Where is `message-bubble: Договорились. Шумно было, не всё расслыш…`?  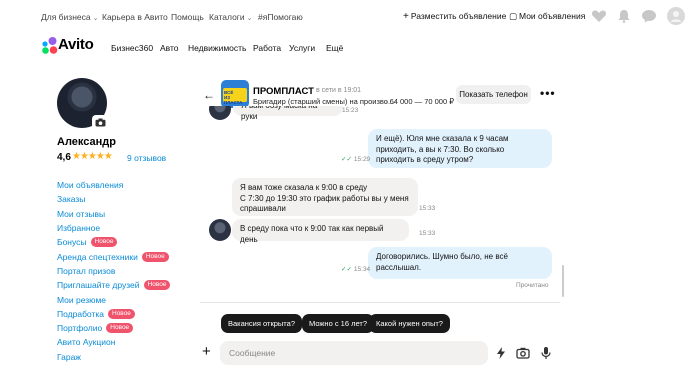 message-bubble: Договорились. Шумно было, не всё расслыш… is located at coordinates (460, 263).